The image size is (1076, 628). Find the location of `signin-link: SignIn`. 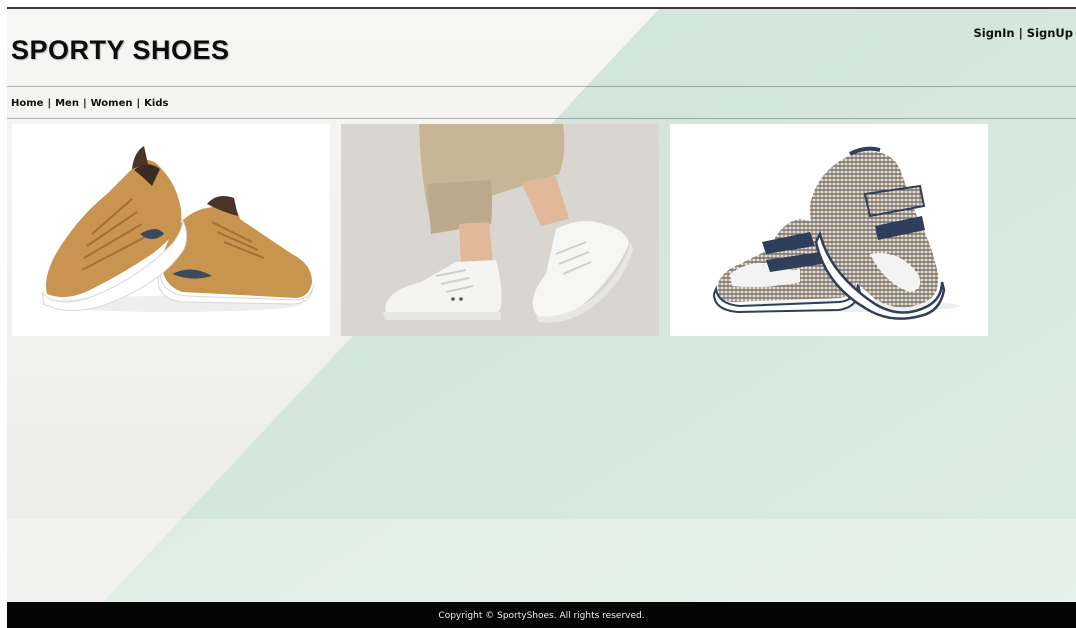

signin-link: SignIn is located at coordinates (993, 33).